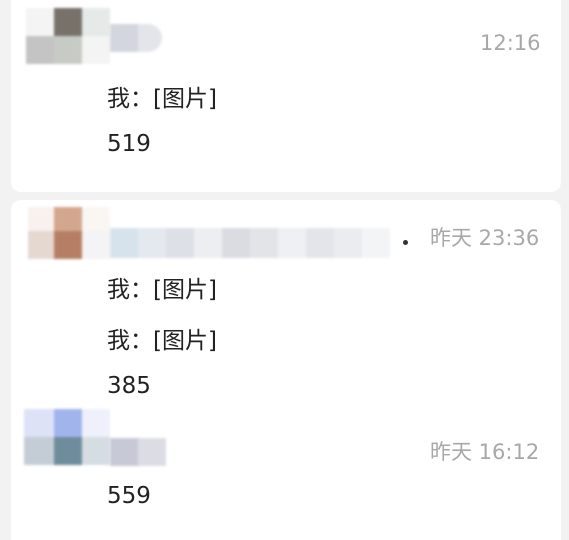 The height and width of the screenshot is (540, 569). Describe the element at coordinates (485, 238) in the screenshot. I see `message-time: 昨天 23:36` at that location.